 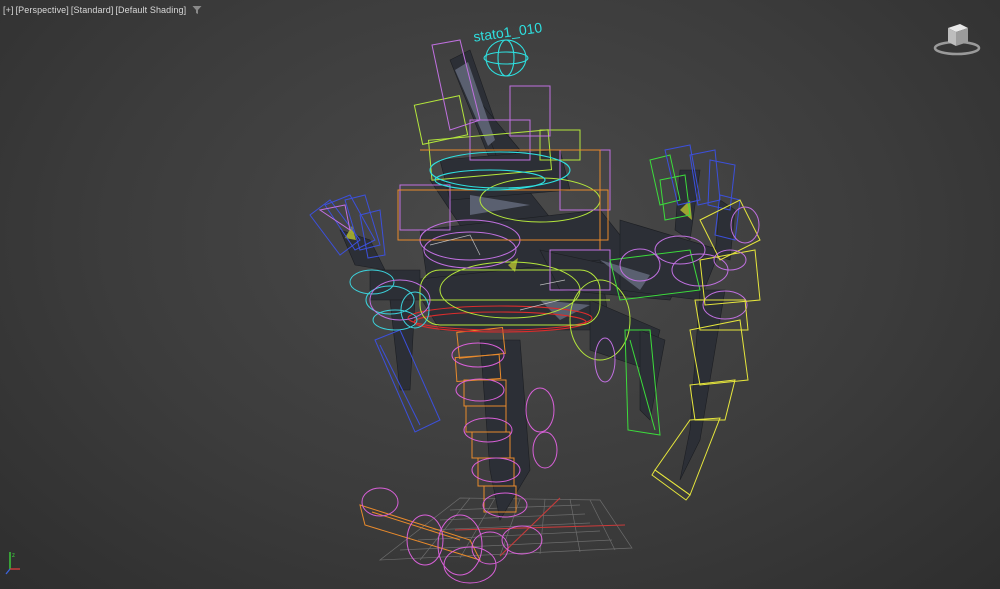 What do you see at coordinates (13, 556) in the screenshot?
I see `svg-text: z` at bounding box center [13, 556].